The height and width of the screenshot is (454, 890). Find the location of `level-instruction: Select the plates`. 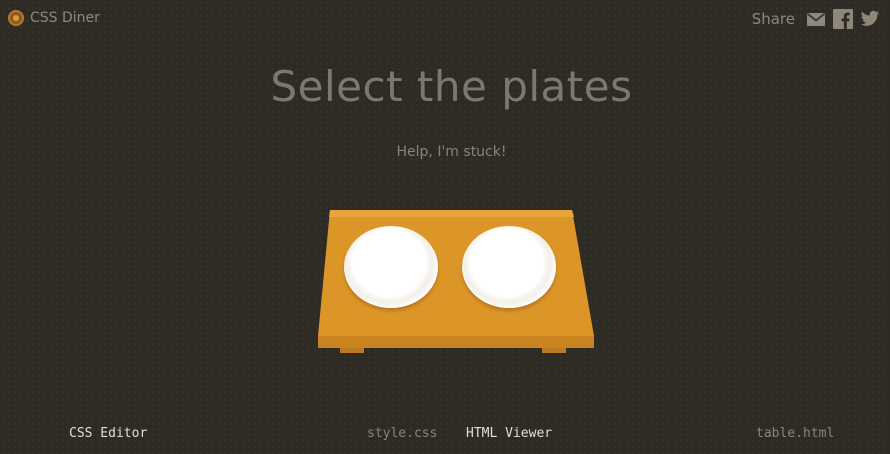

level-instruction: Select the plates is located at coordinates (451, 86).